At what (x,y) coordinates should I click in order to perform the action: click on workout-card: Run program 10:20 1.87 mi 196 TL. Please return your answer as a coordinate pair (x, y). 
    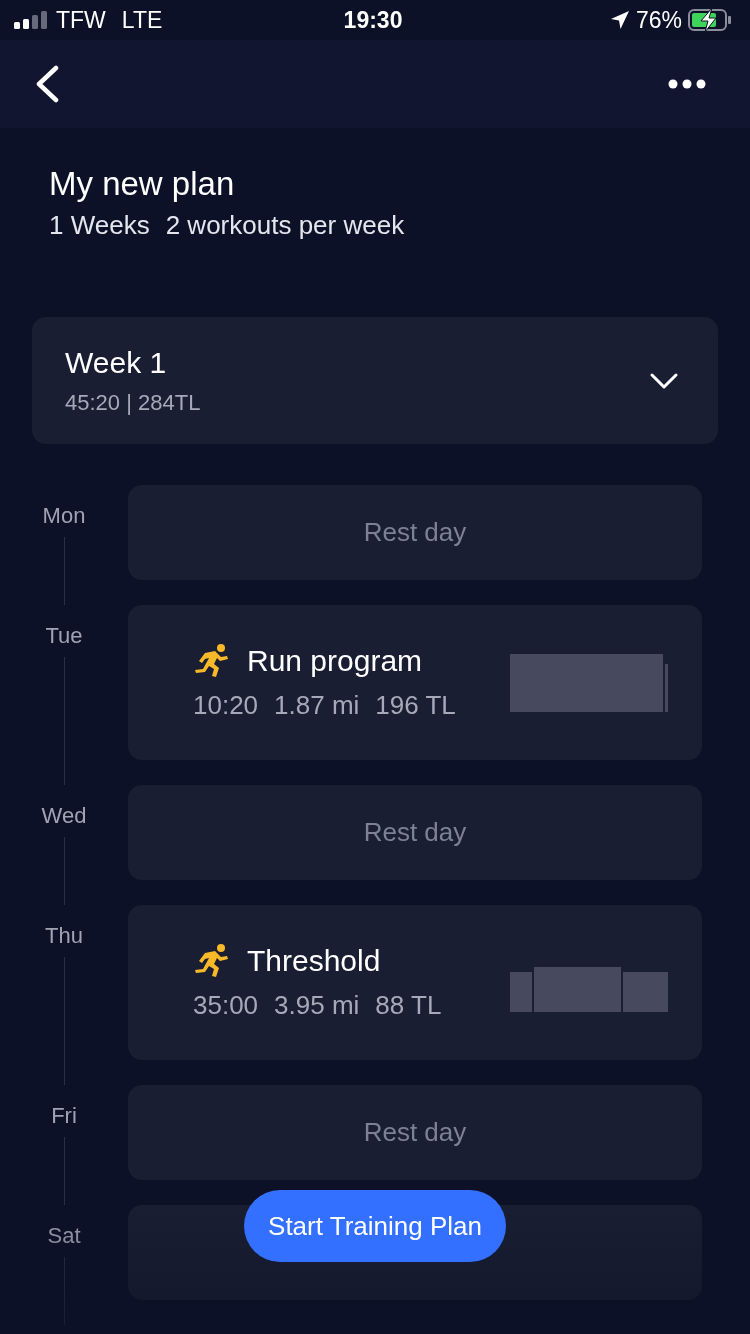
    Looking at the image, I should click on (415, 682).